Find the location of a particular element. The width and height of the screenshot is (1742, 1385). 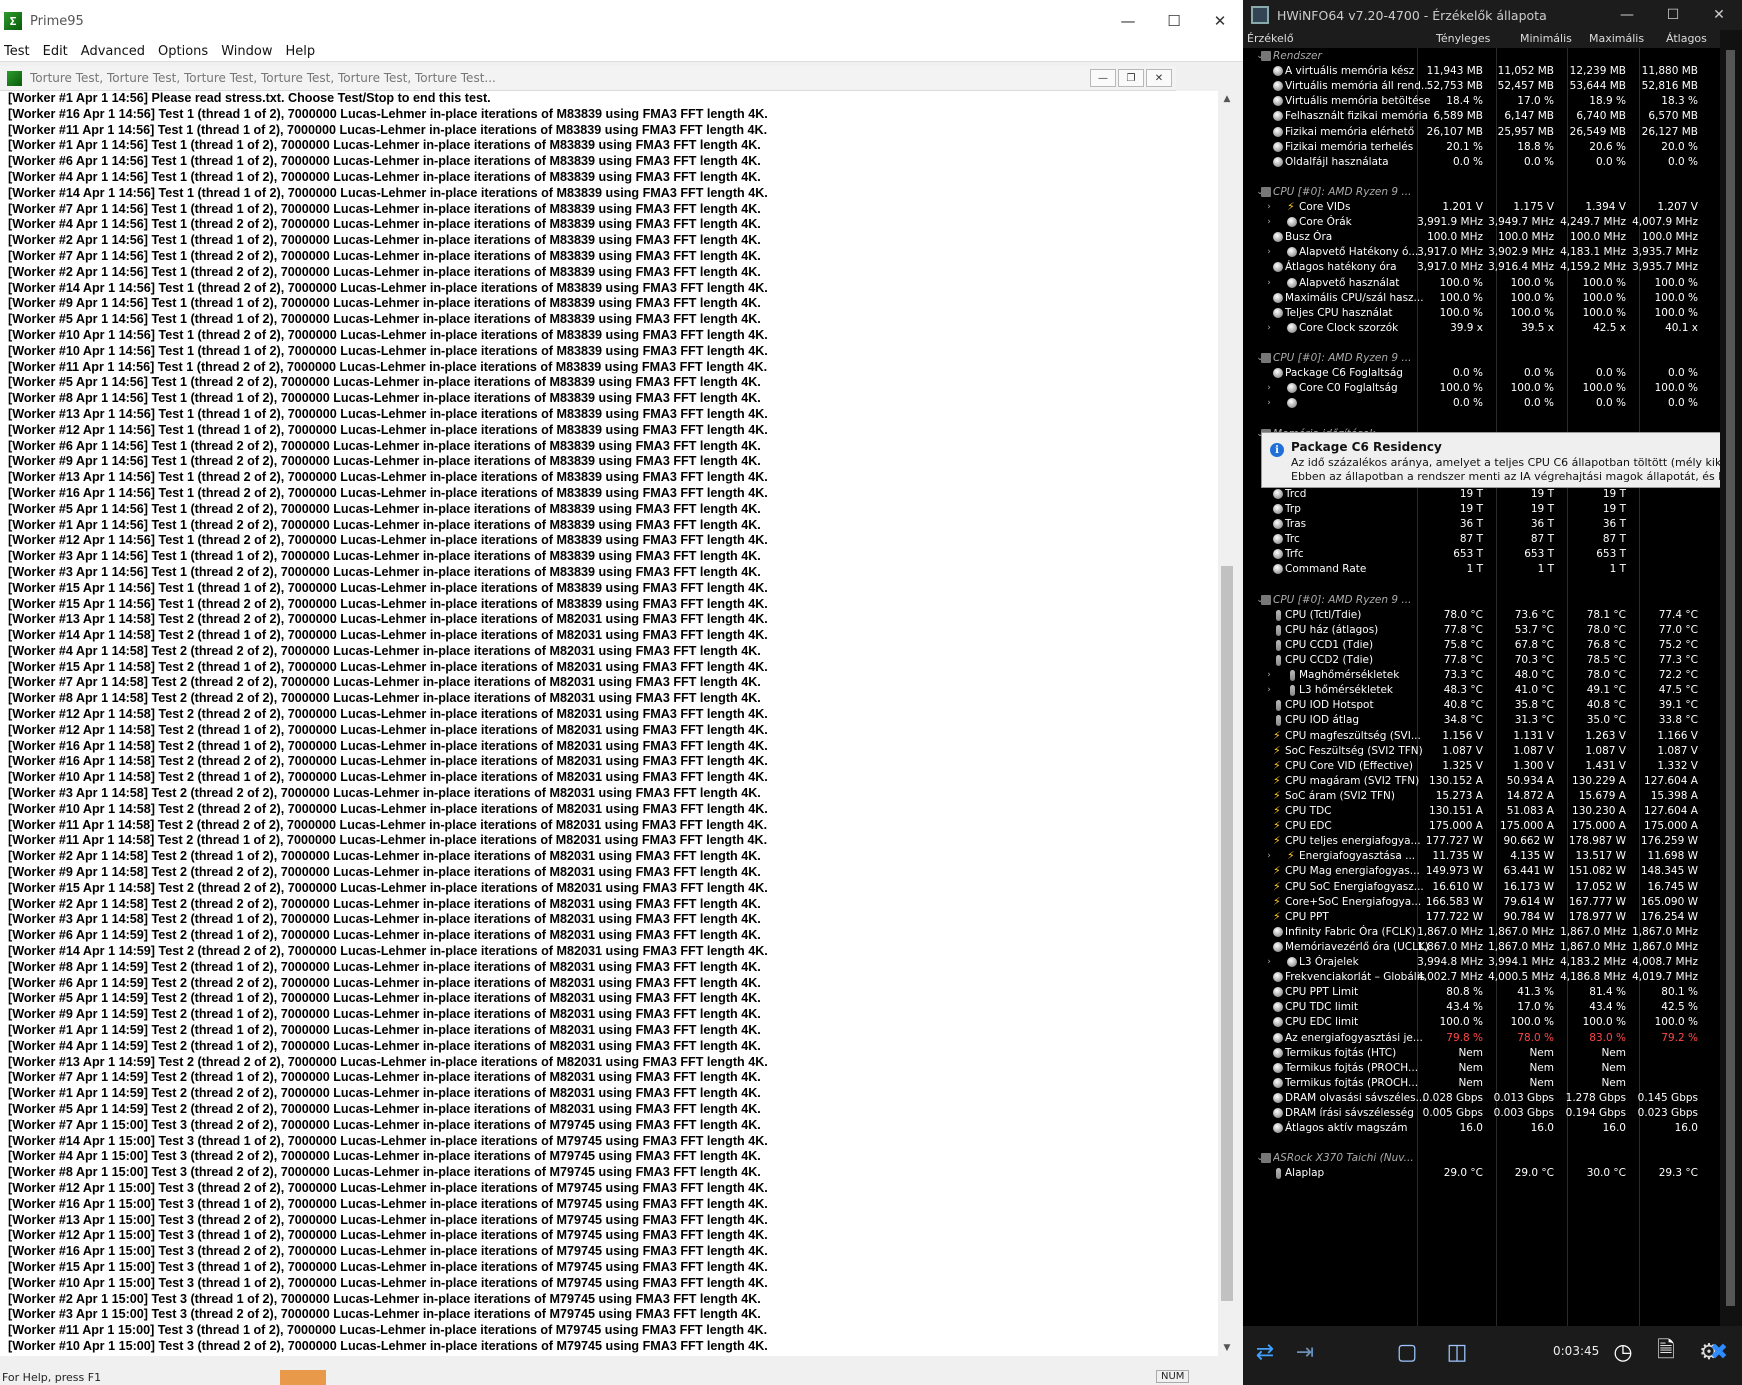

scroll-down-icon: ▼ is located at coordinates (1227, 1348).